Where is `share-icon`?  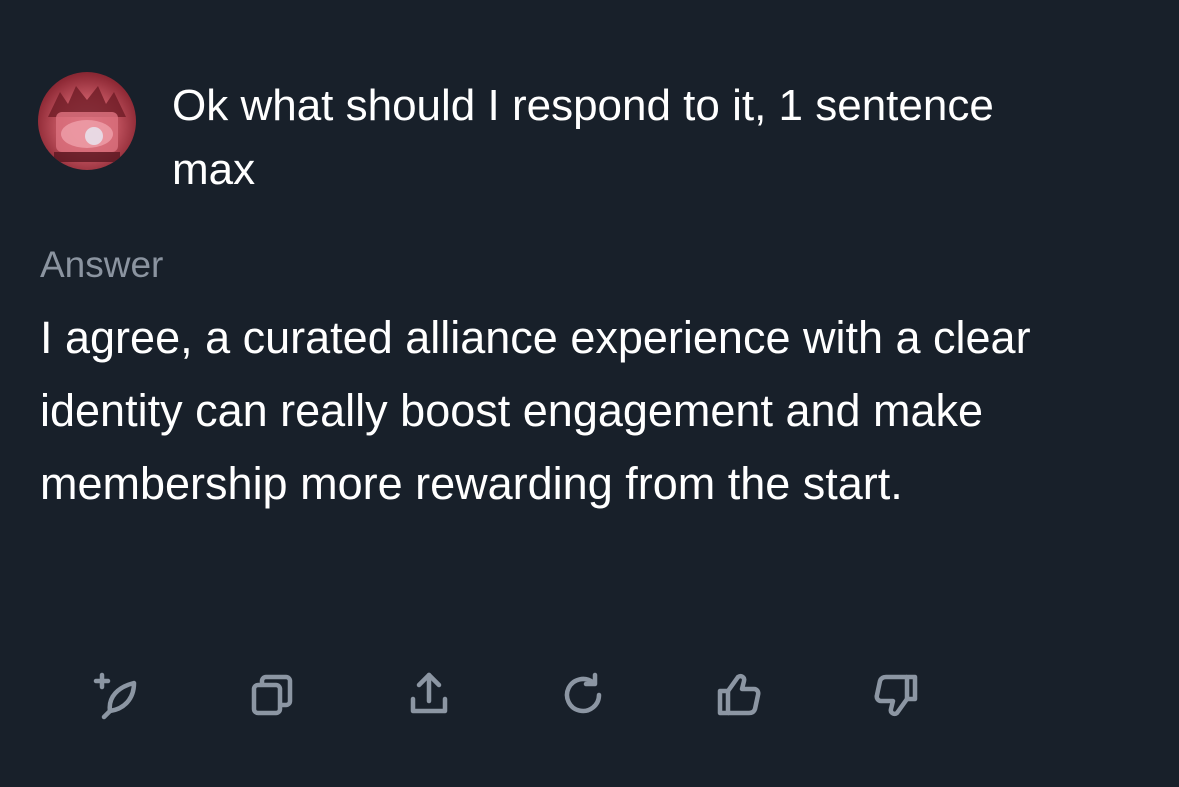 share-icon is located at coordinates (429, 693).